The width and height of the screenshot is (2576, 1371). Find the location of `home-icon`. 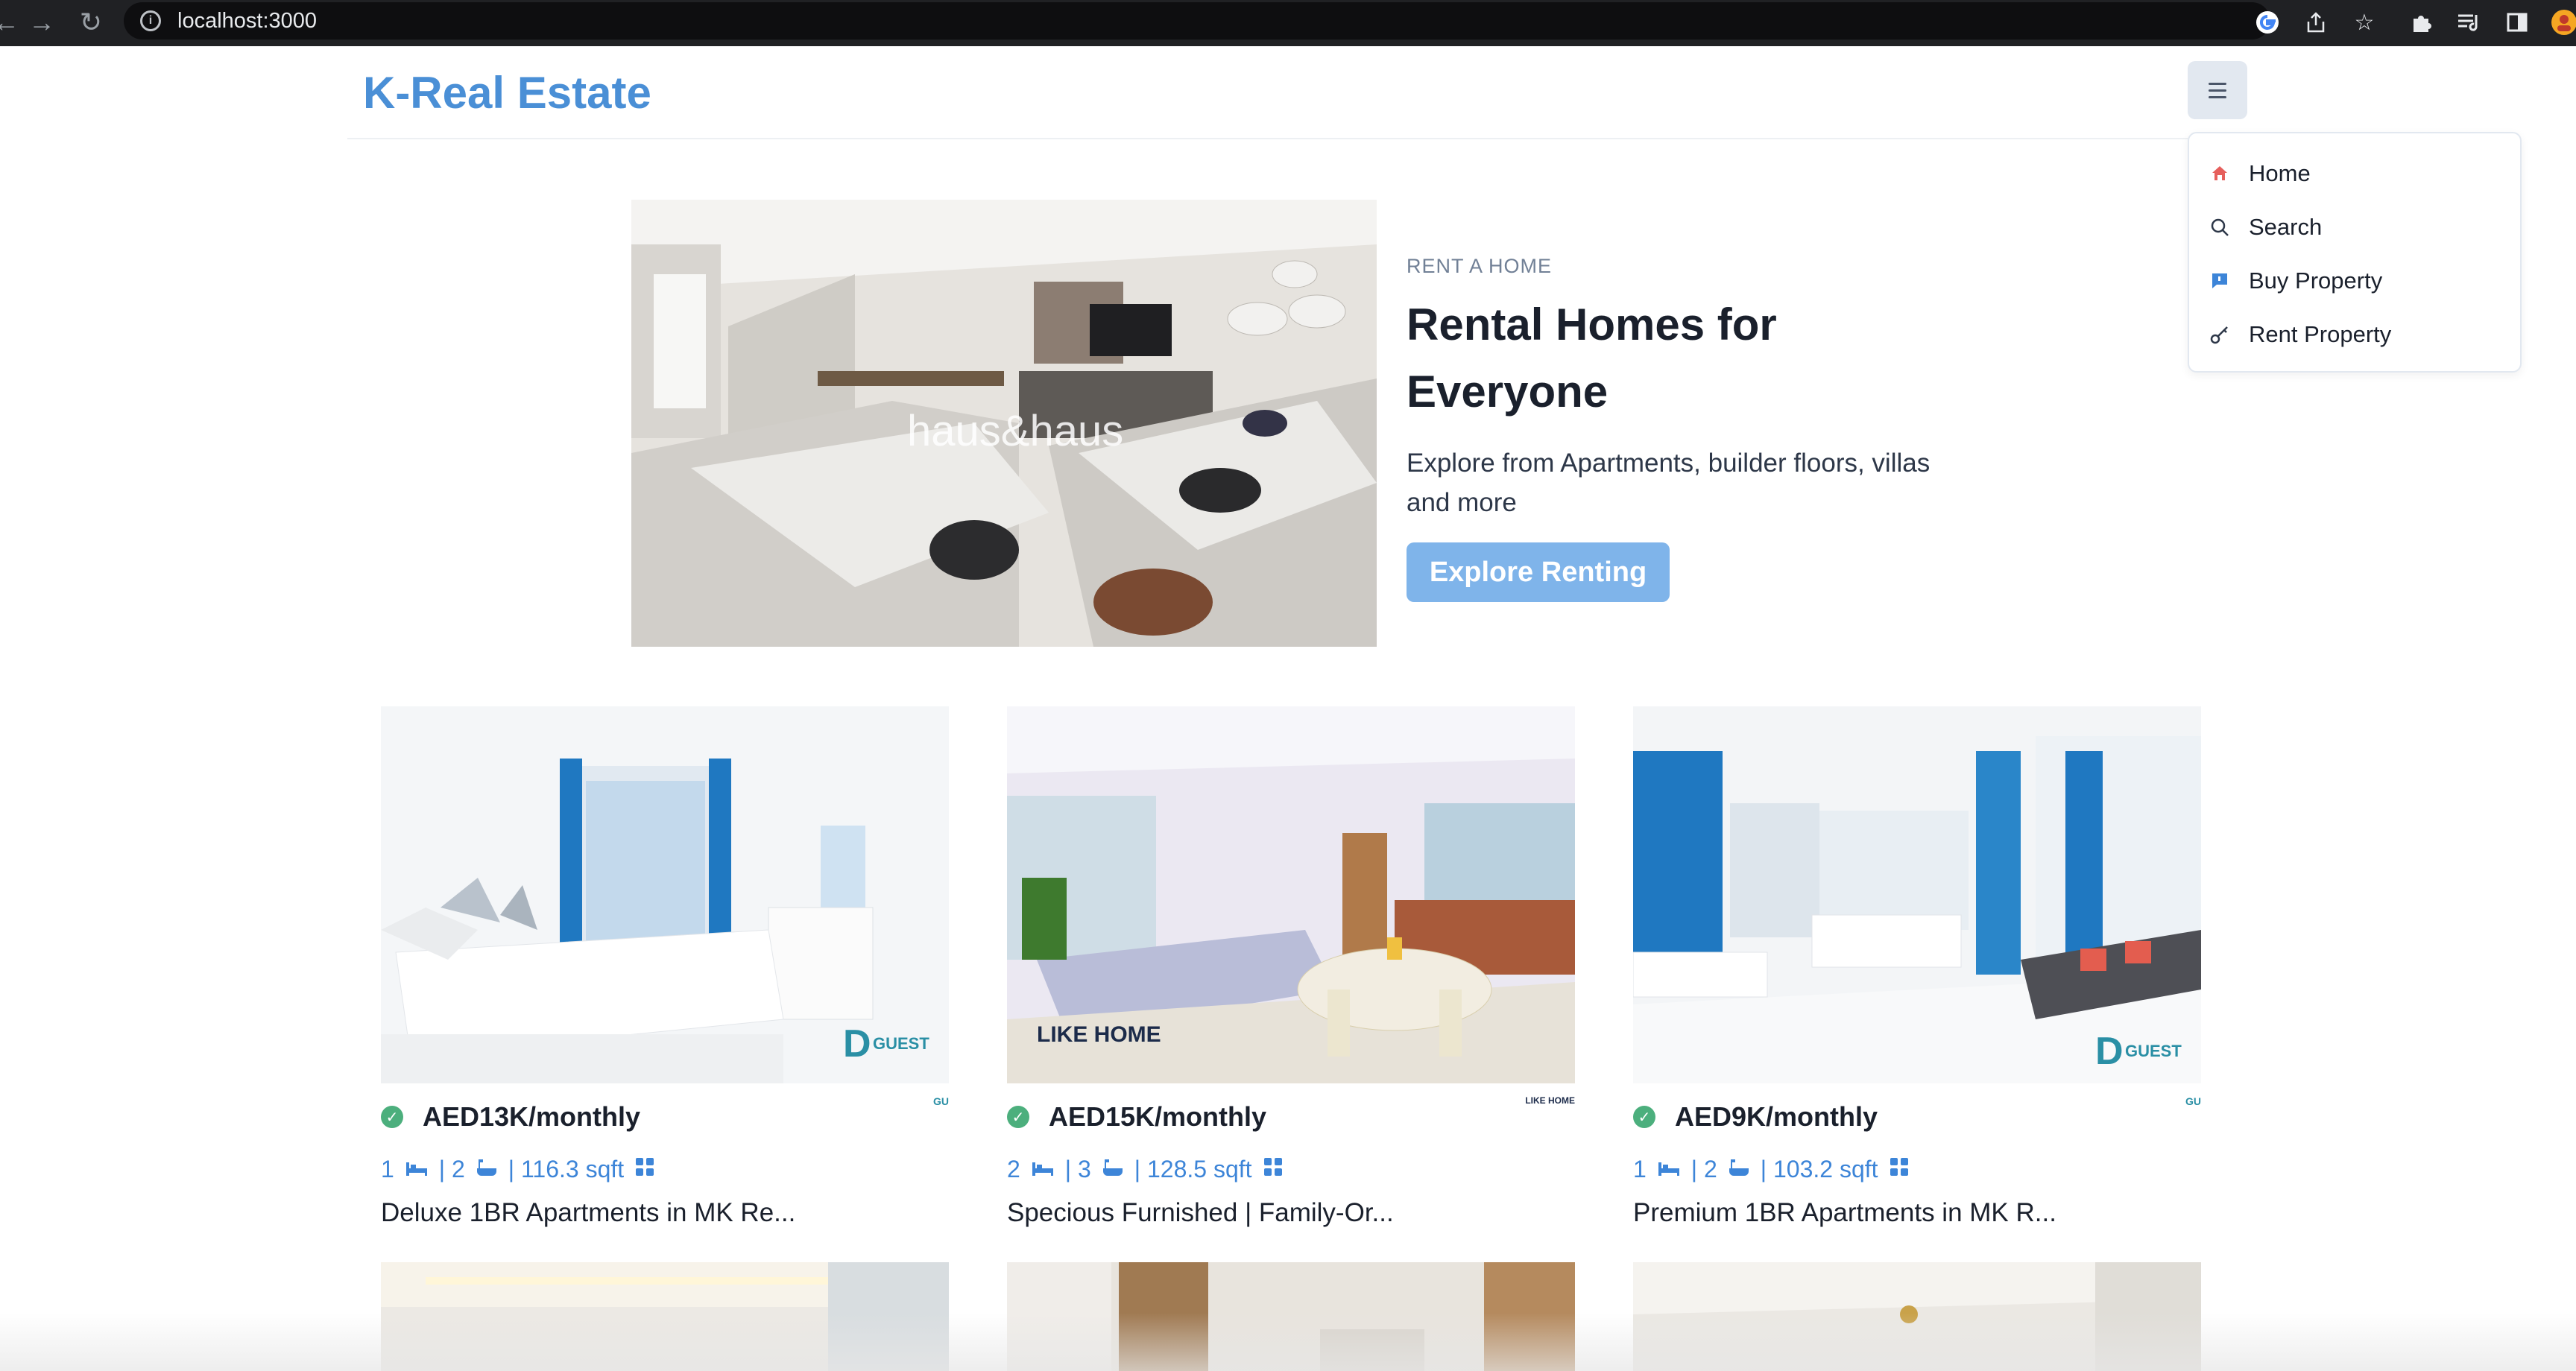

home-icon is located at coordinates (2220, 173).